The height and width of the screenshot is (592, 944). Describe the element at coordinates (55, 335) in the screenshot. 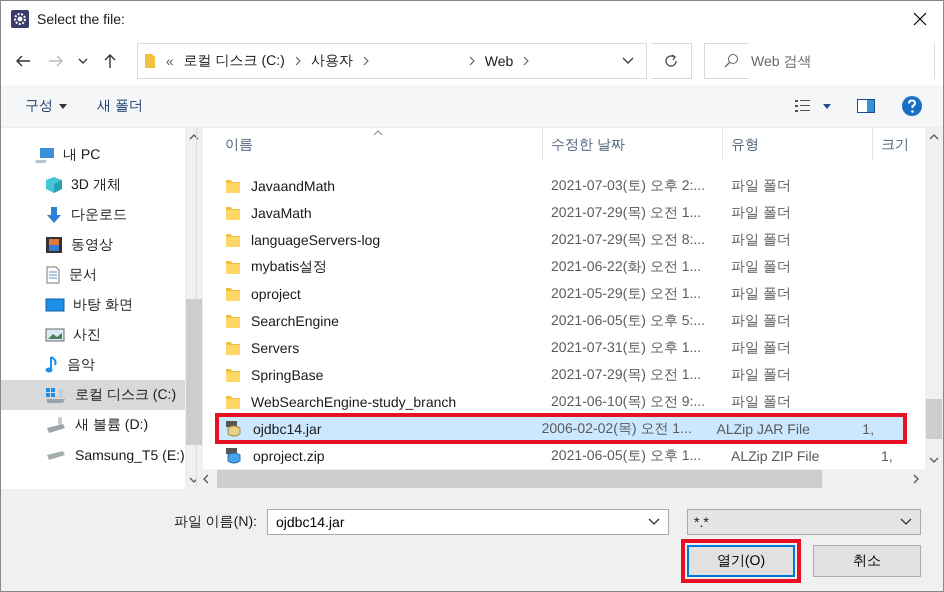

I see `landscape-picture-icon` at that location.